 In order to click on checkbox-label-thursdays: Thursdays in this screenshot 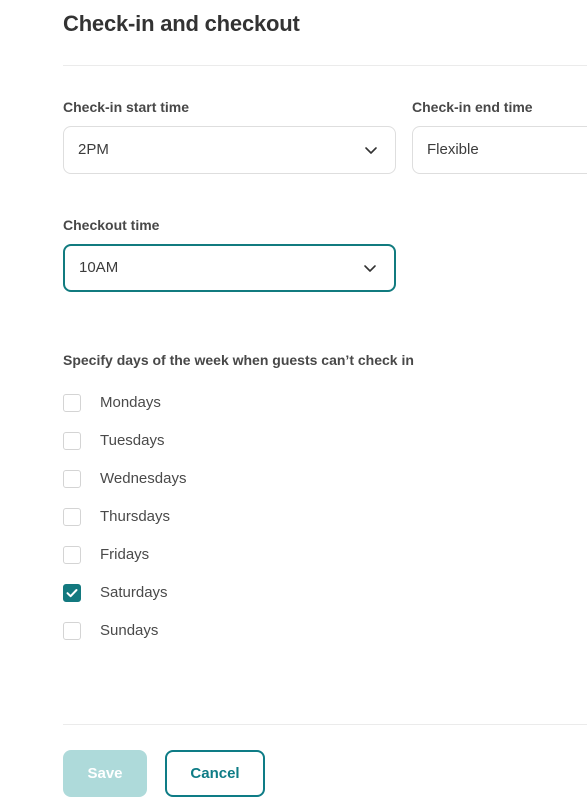, I will do `click(135, 516)`.